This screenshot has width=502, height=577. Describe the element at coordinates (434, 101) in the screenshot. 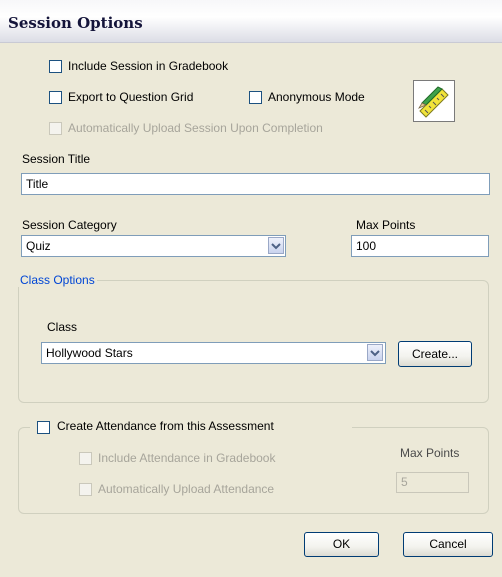

I see `ruler-pencil-icon` at that location.